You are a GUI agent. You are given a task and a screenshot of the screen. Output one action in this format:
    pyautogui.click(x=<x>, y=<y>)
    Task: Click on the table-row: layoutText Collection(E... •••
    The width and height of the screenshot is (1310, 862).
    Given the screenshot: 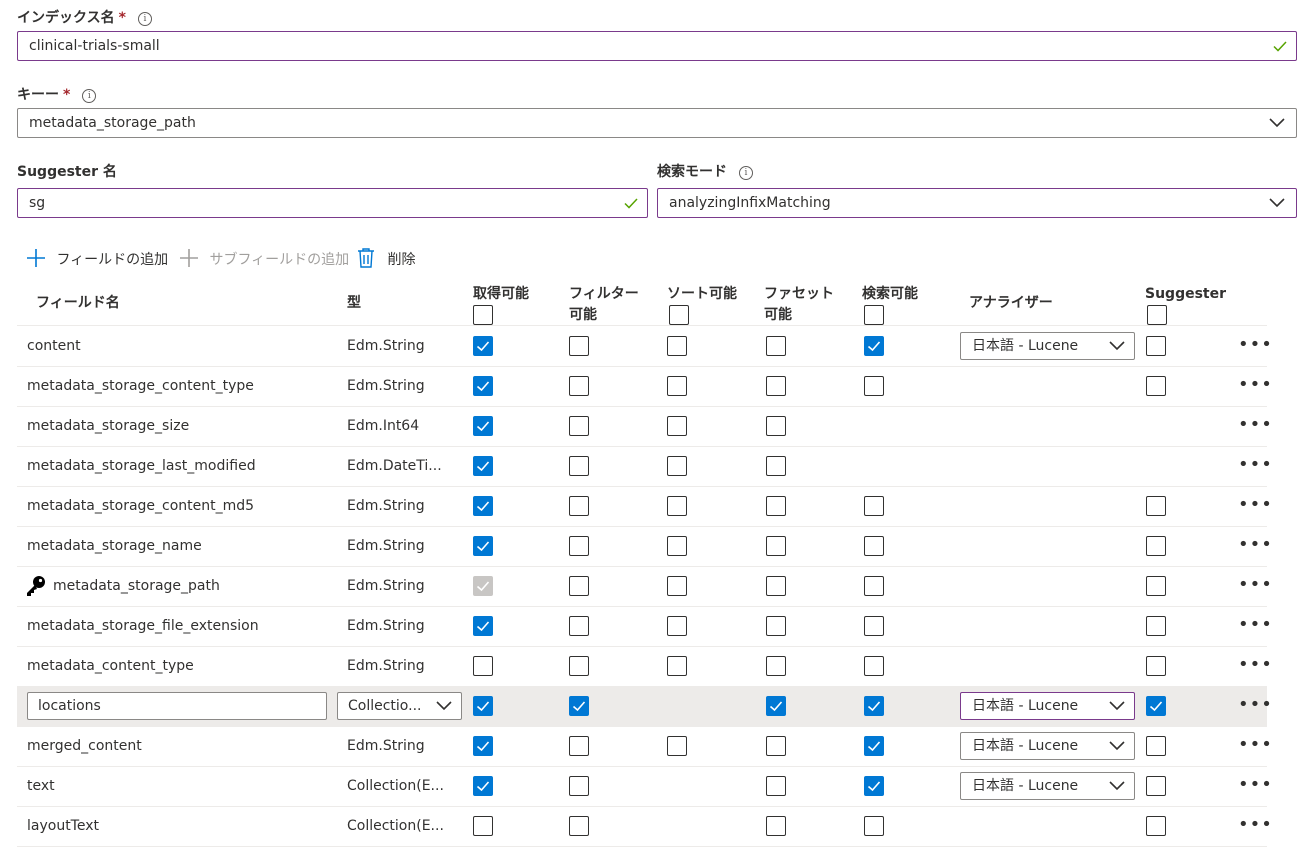 What is the action you would take?
    pyautogui.click(x=644, y=826)
    